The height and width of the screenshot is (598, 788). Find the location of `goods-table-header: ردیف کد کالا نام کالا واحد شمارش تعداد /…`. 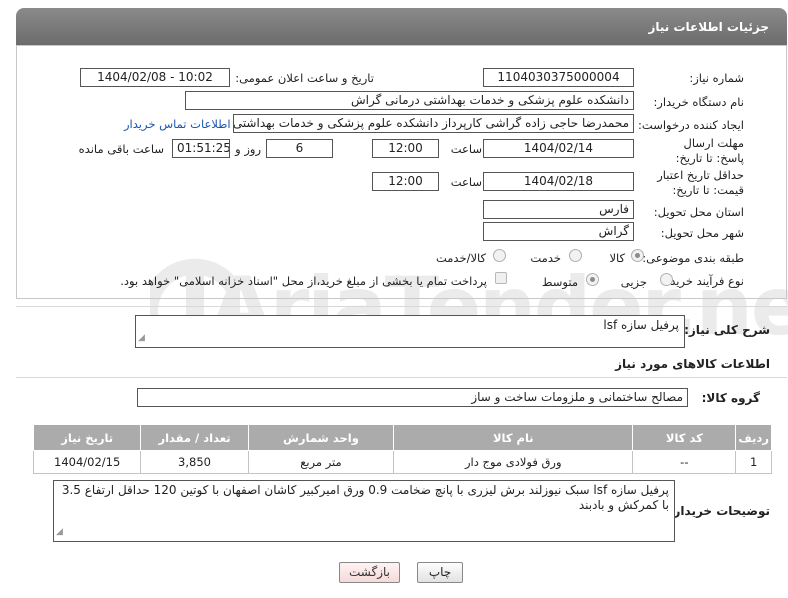

goods-table-header: ردیف کد کالا نام کالا واحد شمارش تعداد /… is located at coordinates (402, 437).